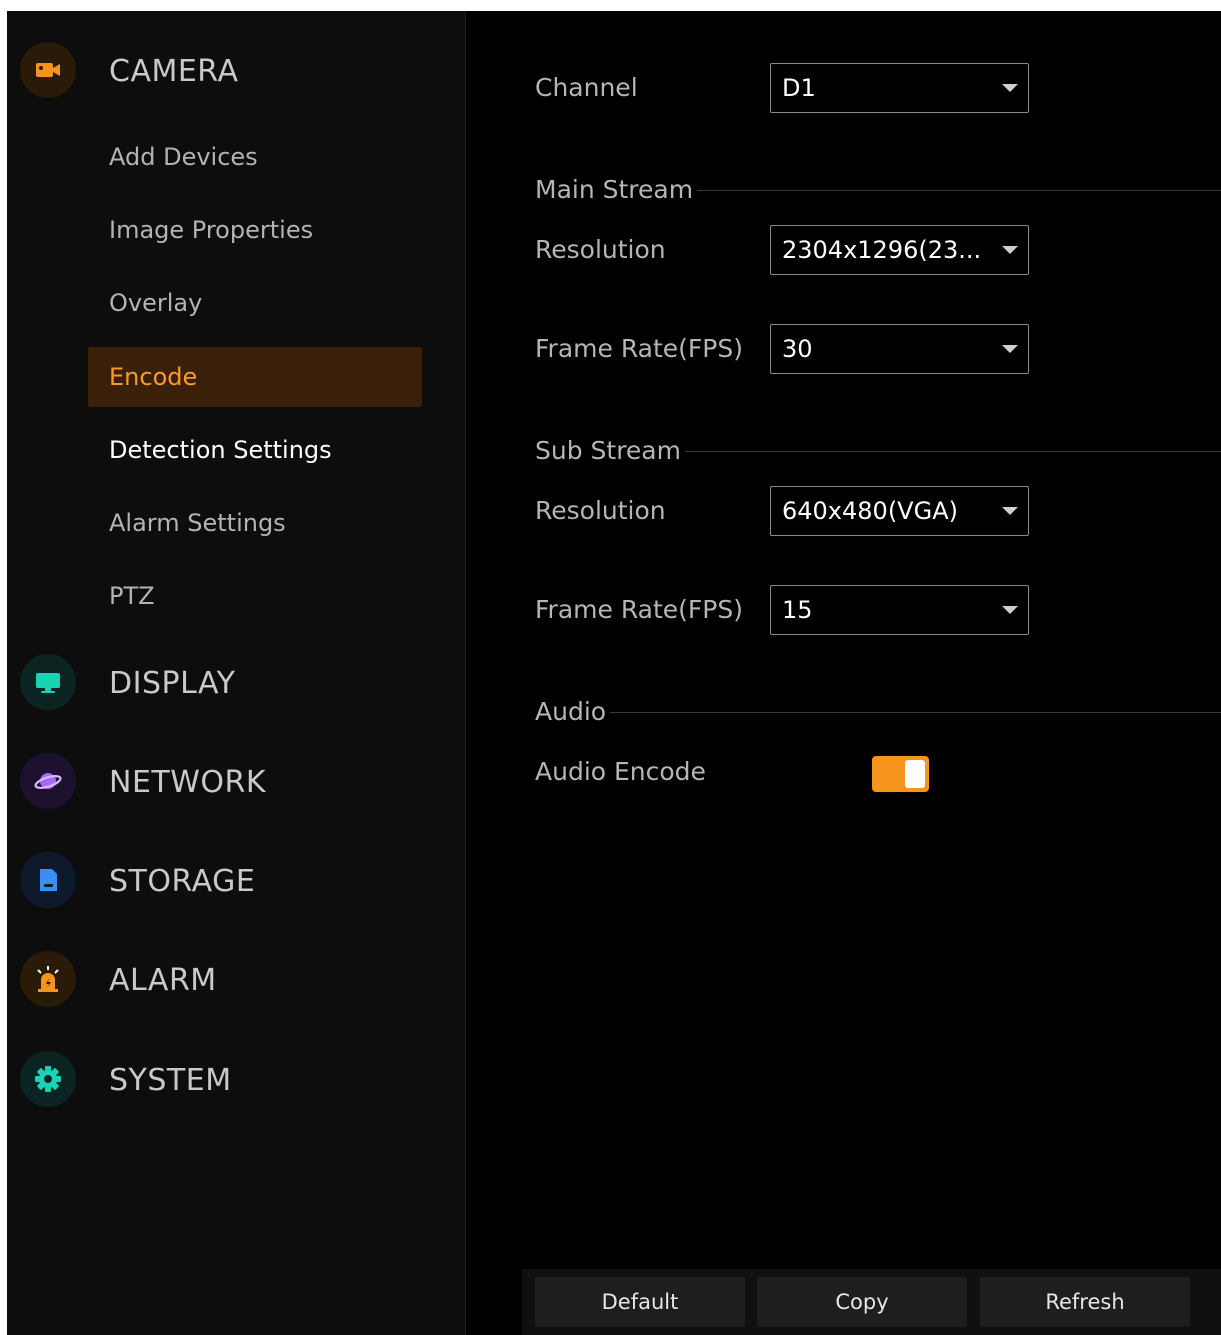 The image size is (1221, 1335). Describe the element at coordinates (236, 1079) in the screenshot. I see `sidebar-category-system: SYSTEM` at that location.